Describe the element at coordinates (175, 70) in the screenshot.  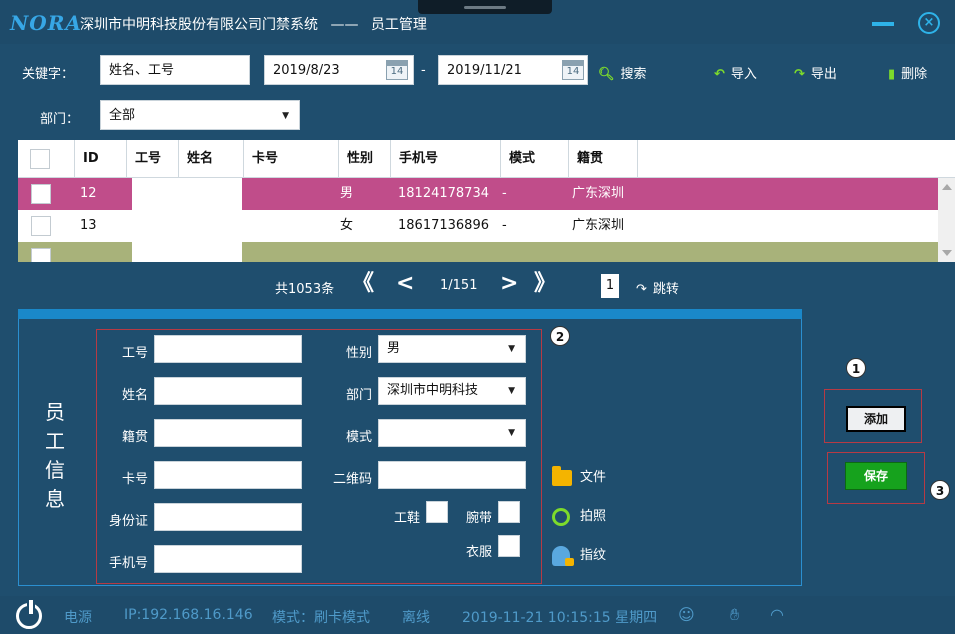
I see `keyword-input: 姓名、工号` at that location.